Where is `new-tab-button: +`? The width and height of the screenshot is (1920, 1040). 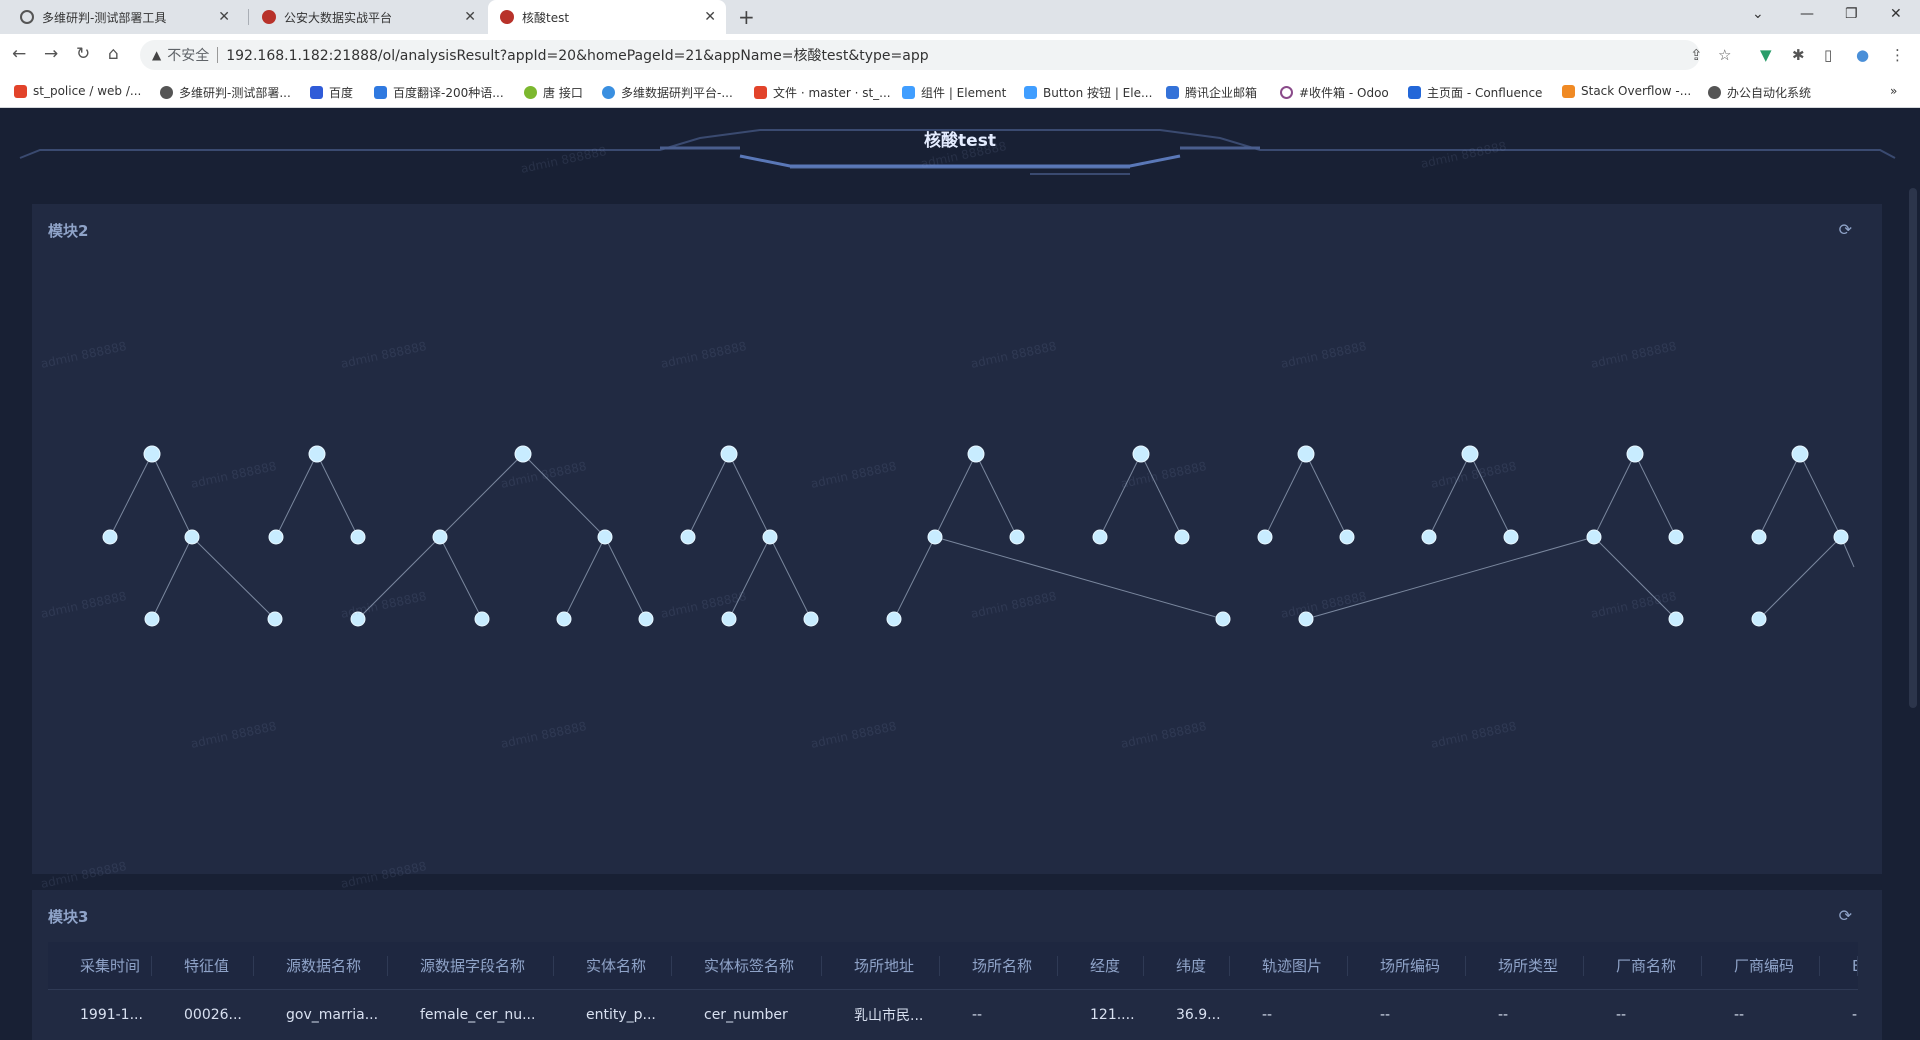
new-tab-button: + is located at coordinates (746, 17).